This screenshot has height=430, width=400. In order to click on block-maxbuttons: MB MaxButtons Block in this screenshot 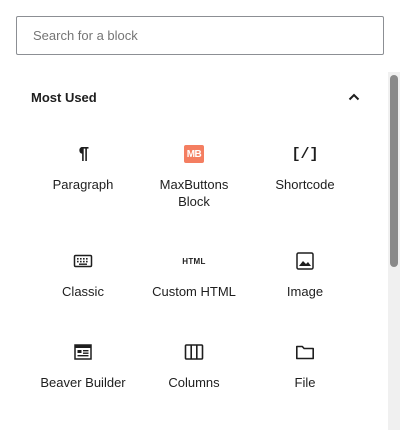, I will do `click(194, 174)`.